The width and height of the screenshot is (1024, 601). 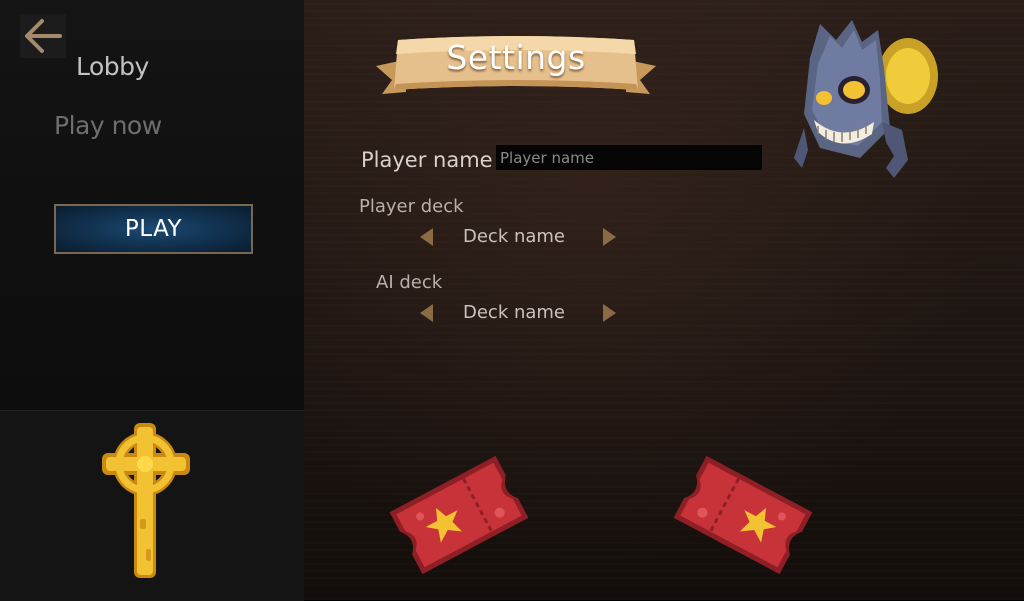 What do you see at coordinates (866, 99) in the screenshot?
I see `monster-portrait-icon` at bounding box center [866, 99].